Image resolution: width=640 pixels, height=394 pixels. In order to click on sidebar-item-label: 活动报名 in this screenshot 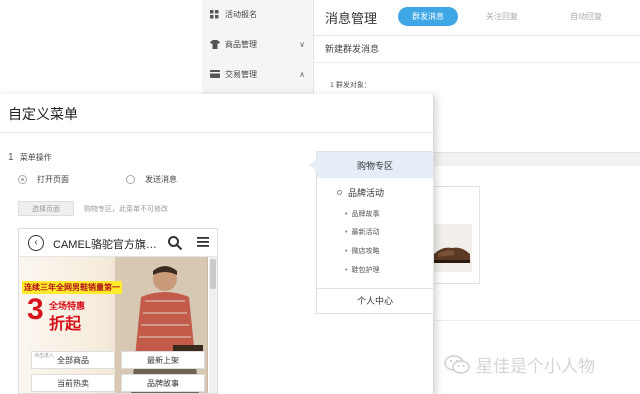, I will do `click(241, 14)`.